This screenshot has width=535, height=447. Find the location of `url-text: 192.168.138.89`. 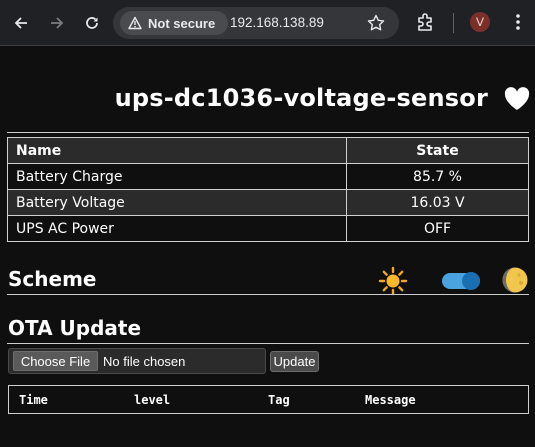

url-text: 192.168.138.89 is located at coordinates (277, 22).